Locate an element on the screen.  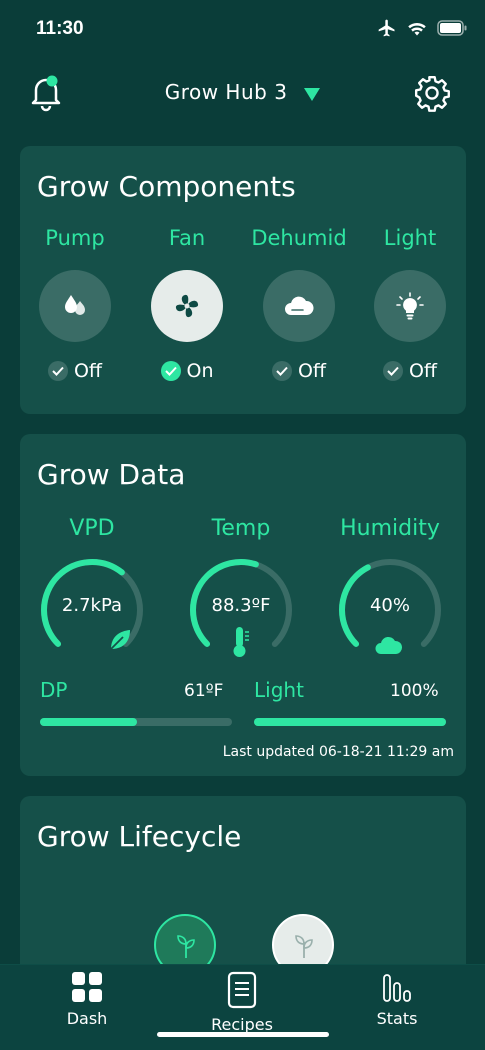
light-bar-fill is located at coordinates (350, 722).